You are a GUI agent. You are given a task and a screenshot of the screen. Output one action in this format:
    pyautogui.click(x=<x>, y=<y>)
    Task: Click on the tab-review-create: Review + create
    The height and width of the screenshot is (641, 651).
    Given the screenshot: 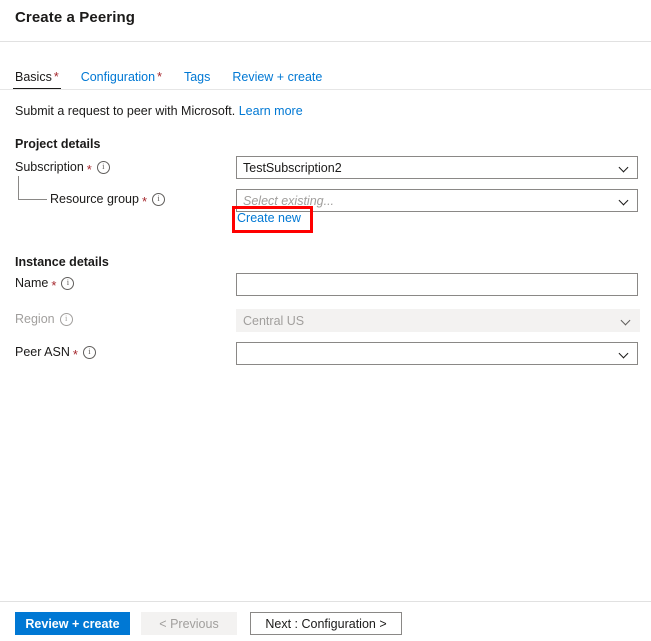 What is the action you would take?
    pyautogui.click(x=277, y=80)
    